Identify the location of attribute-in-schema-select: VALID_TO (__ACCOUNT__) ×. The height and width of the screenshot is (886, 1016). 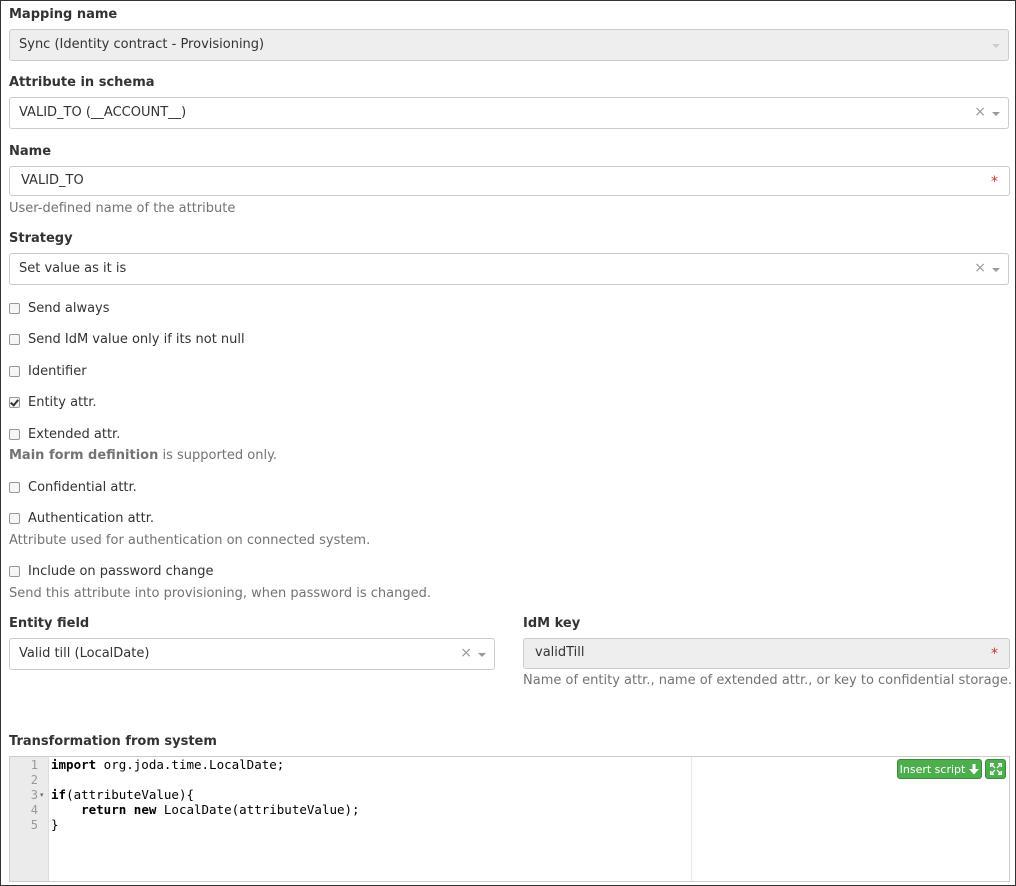
(509, 113).